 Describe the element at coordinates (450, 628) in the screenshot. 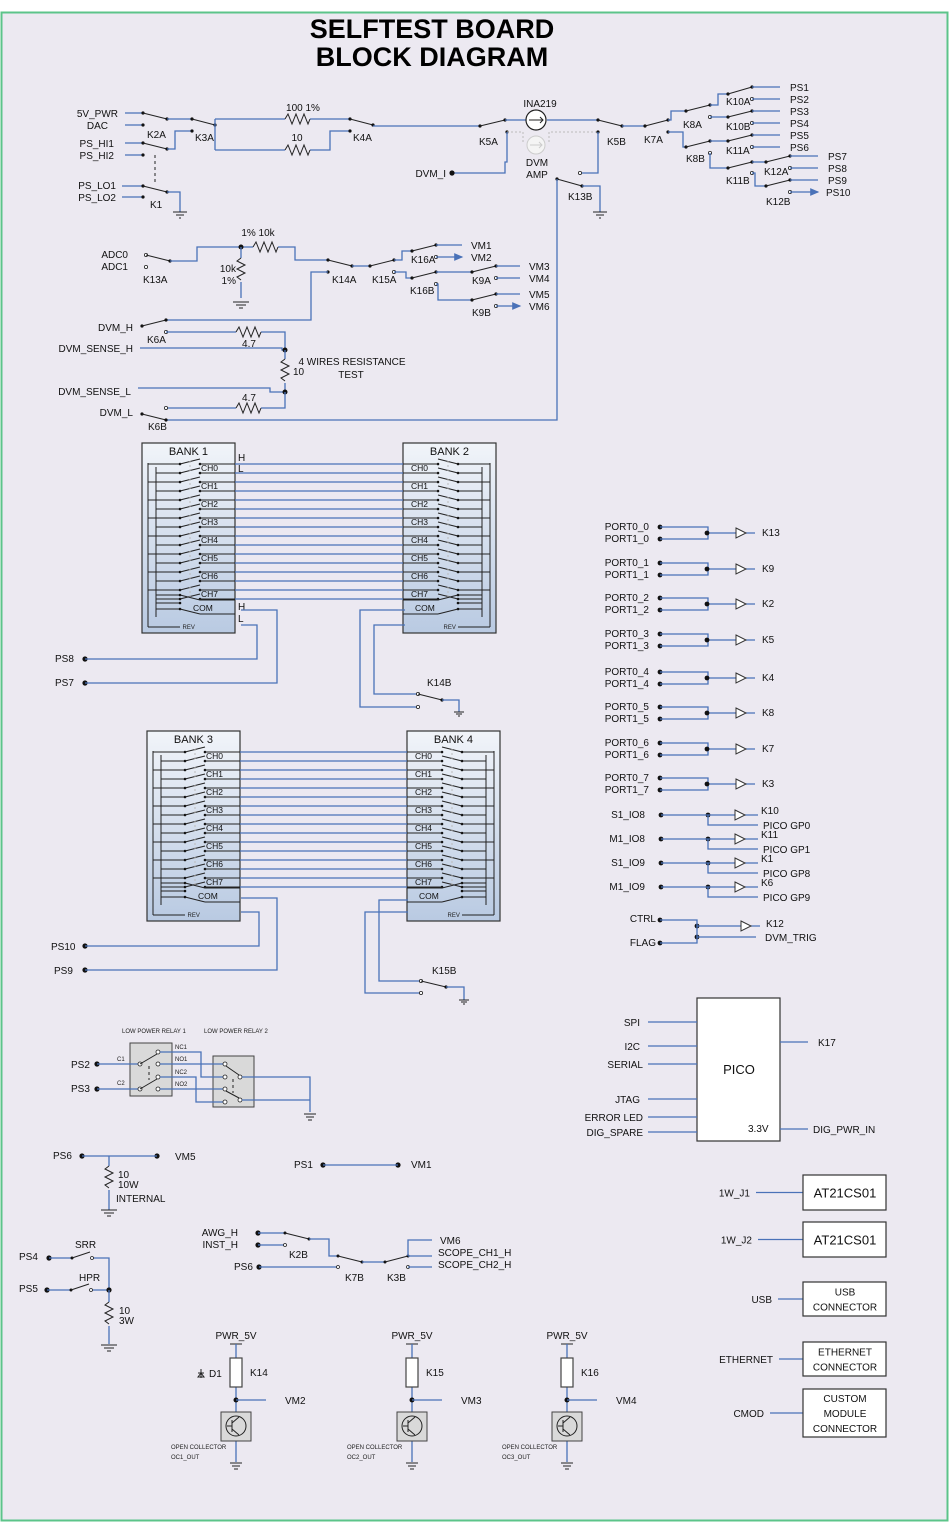

I see `bank-2-rev-label: REV` at that location.